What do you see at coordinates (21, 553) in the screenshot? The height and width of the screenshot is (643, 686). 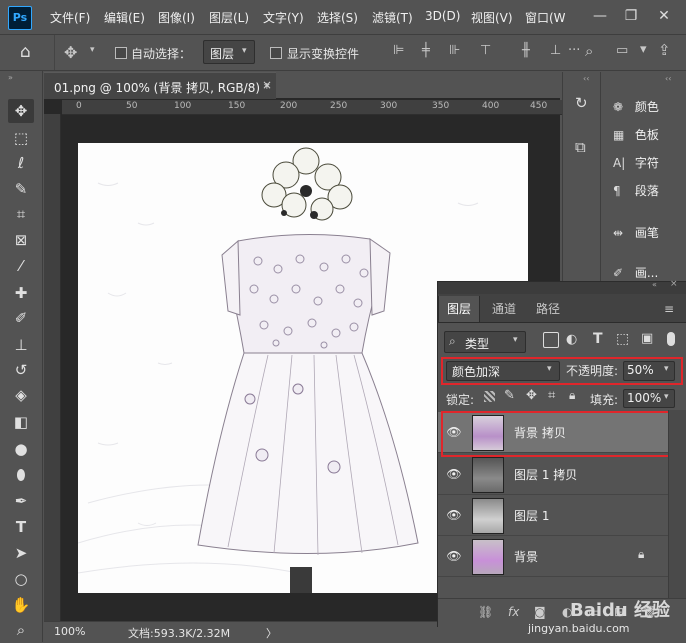 I see `path-select-tool-icon: ➤` at bounding box center [21, 553].